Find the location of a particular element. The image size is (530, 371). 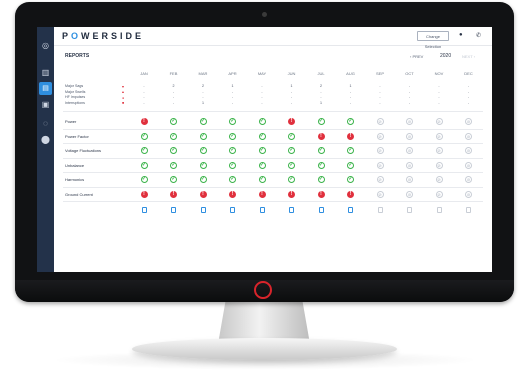

month-header-feb: FEB is located at coordinates (173, 73).